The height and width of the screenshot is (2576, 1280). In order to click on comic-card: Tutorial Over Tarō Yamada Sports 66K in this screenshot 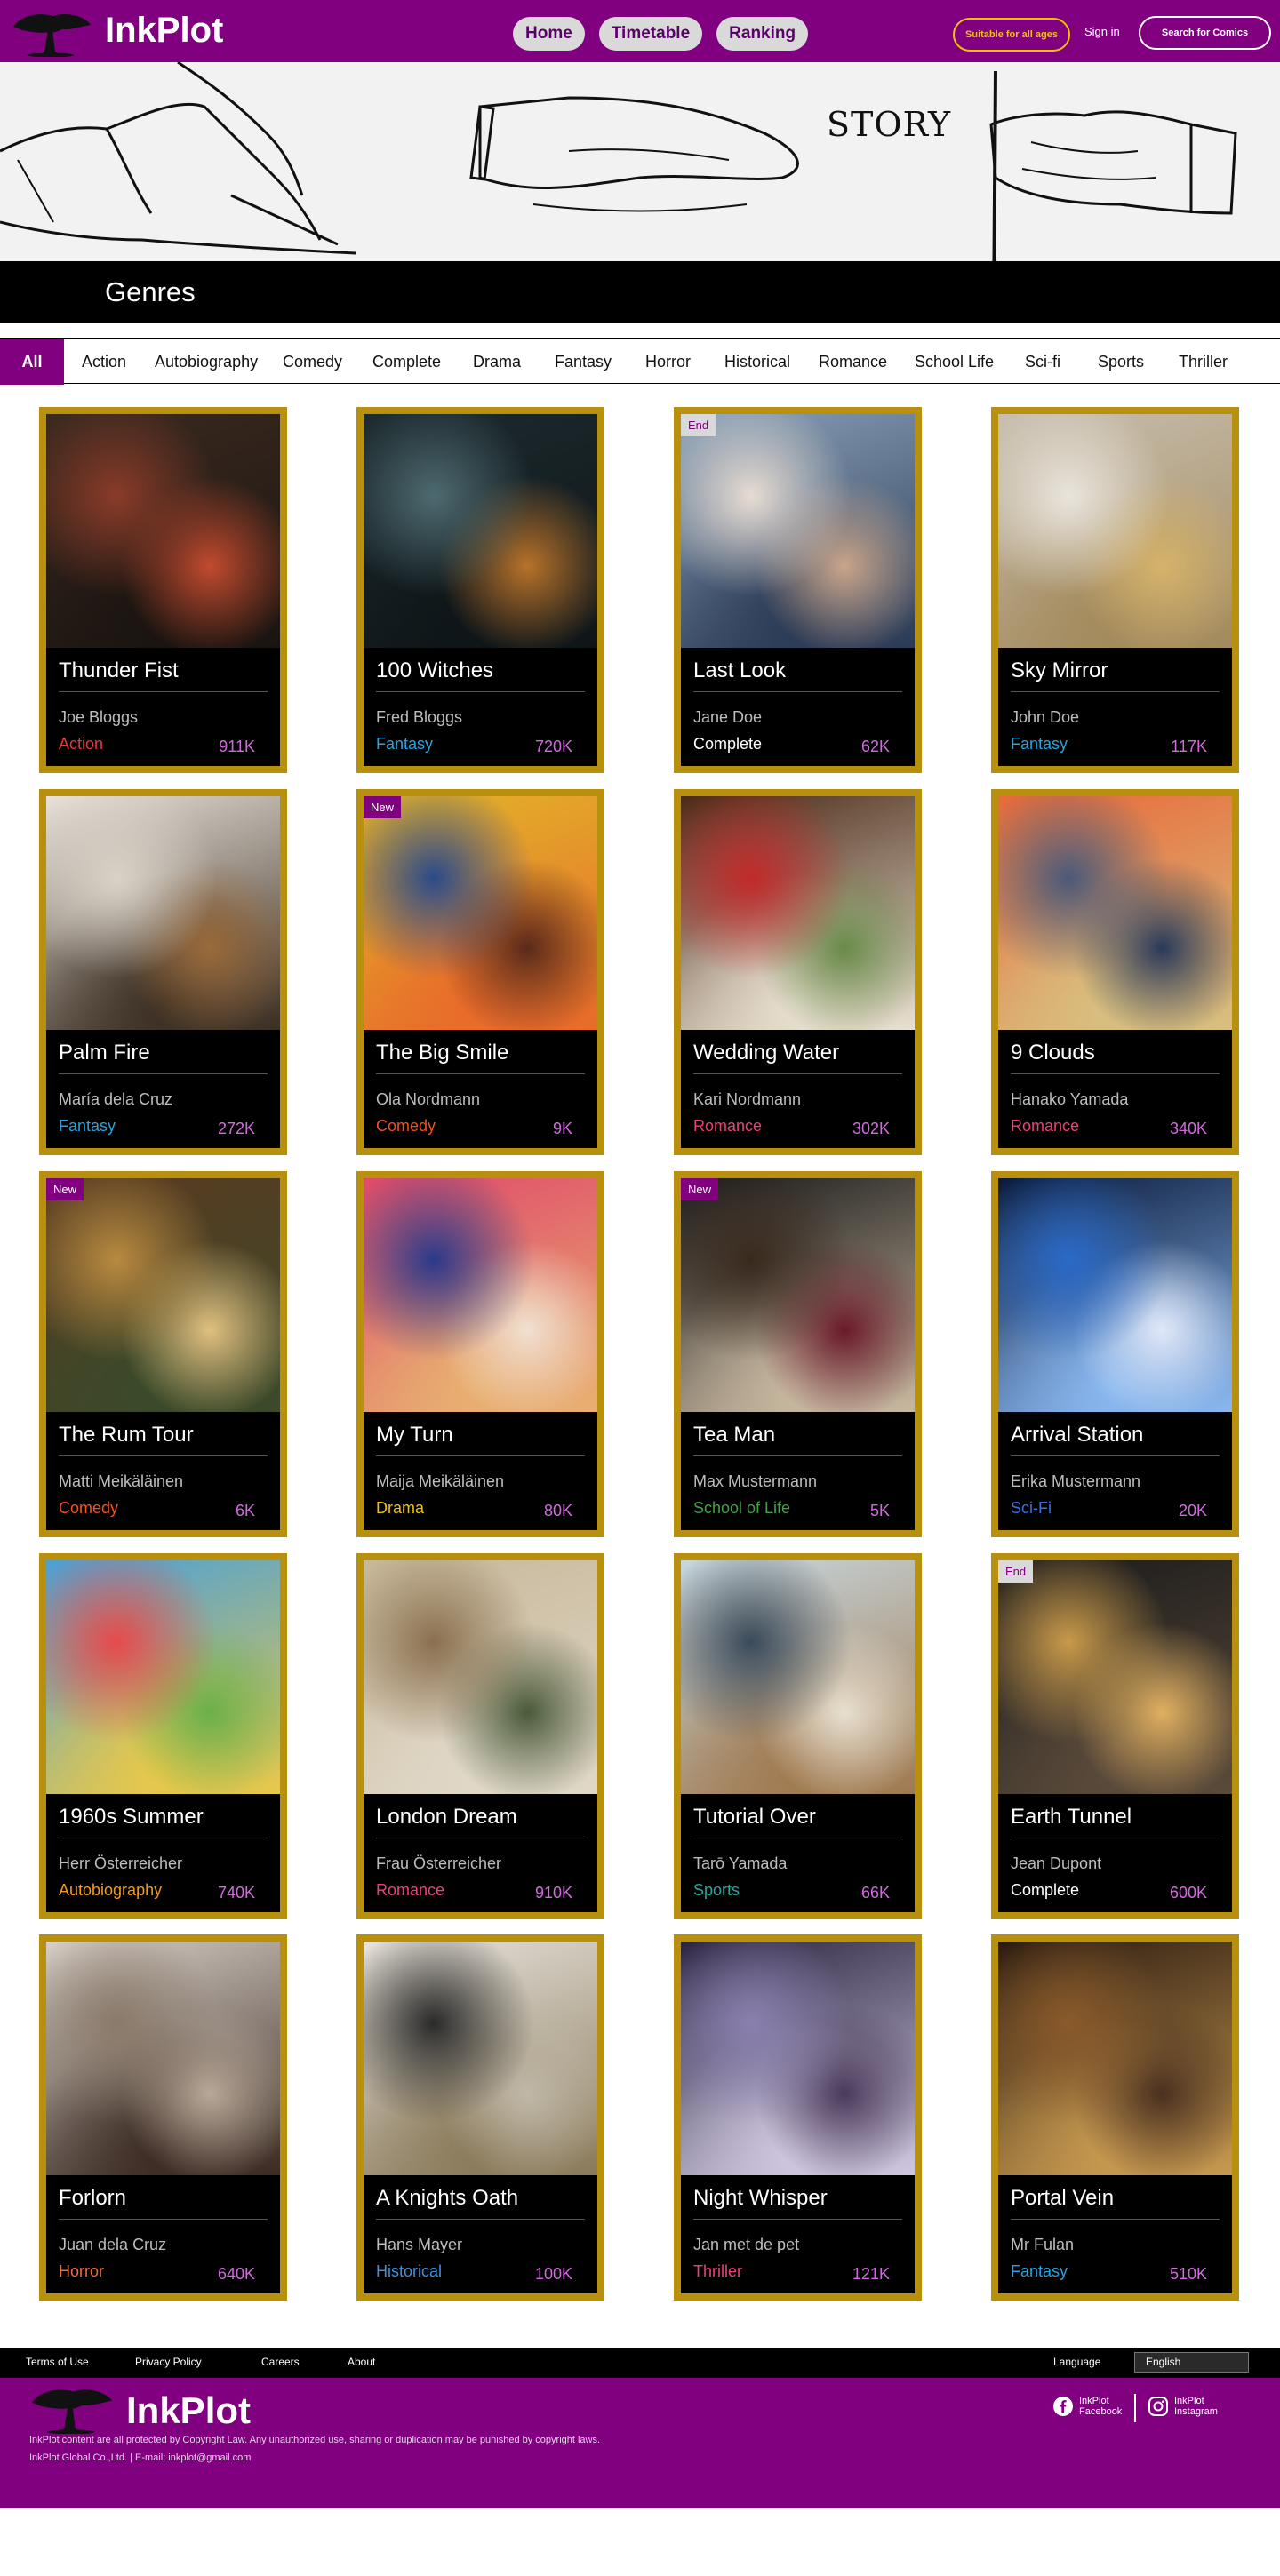, I will do `click(798, 1736)`.